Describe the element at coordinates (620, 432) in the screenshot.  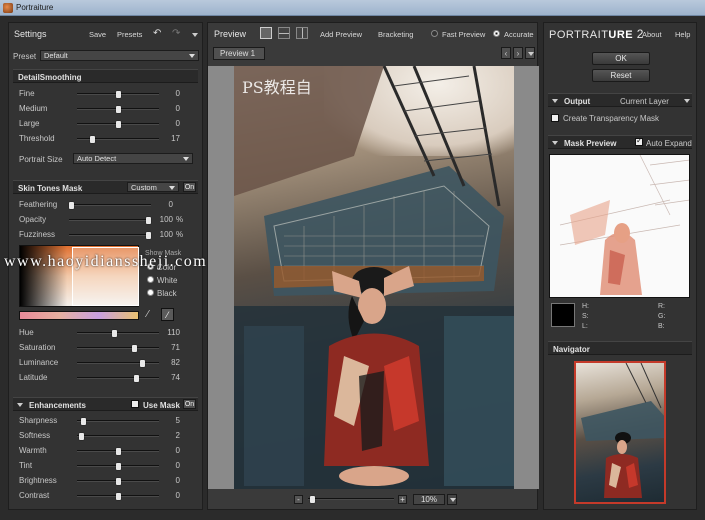
I see `navigator-thumbnail` at that location.